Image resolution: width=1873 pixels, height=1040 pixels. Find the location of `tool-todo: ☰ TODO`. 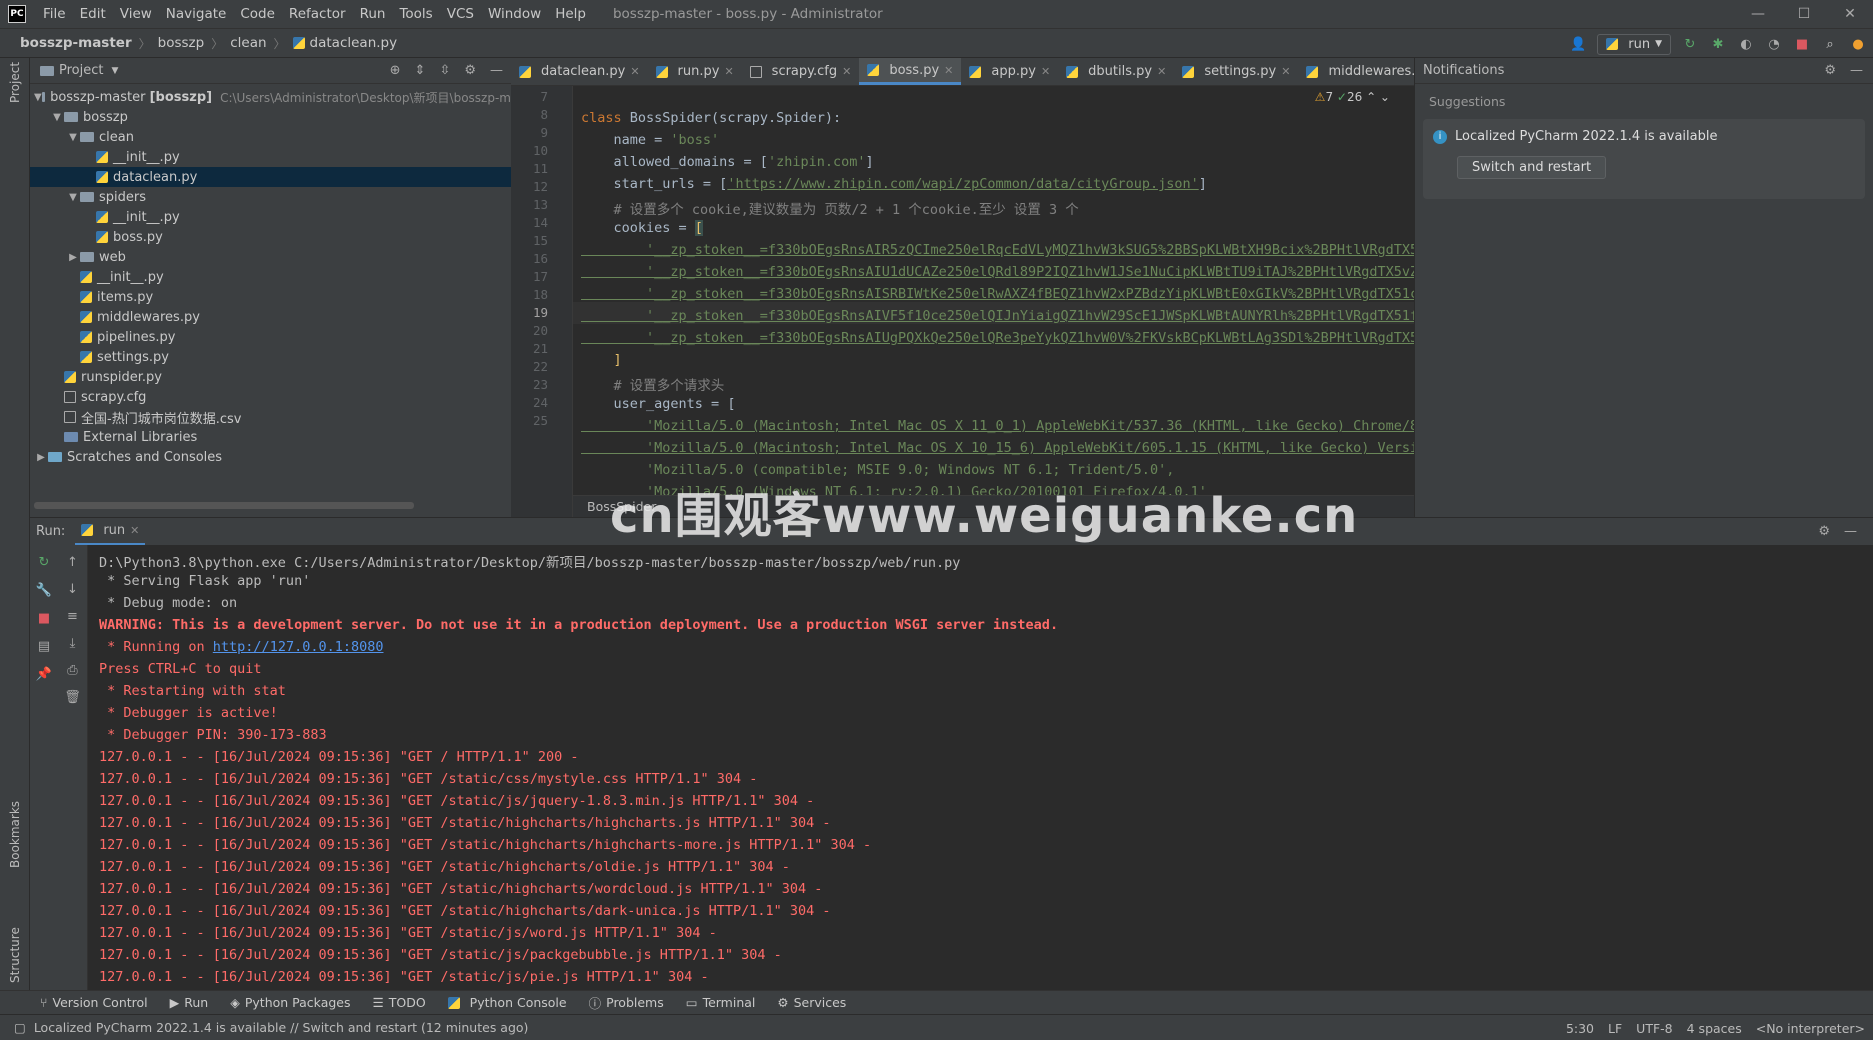

tool-todo: ☰ TODO is located at coordinates (399, 1002).